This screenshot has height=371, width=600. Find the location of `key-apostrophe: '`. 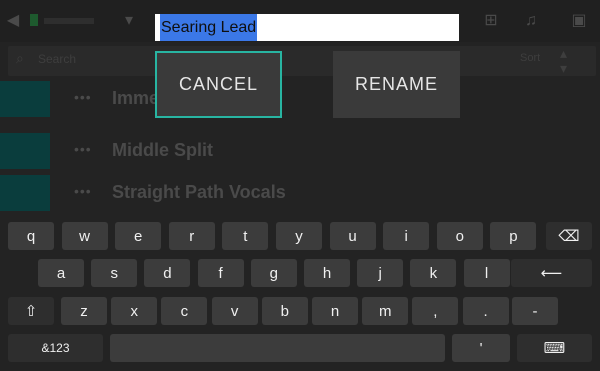

key-apostrophe: ' is located at coordinates (481, 348).